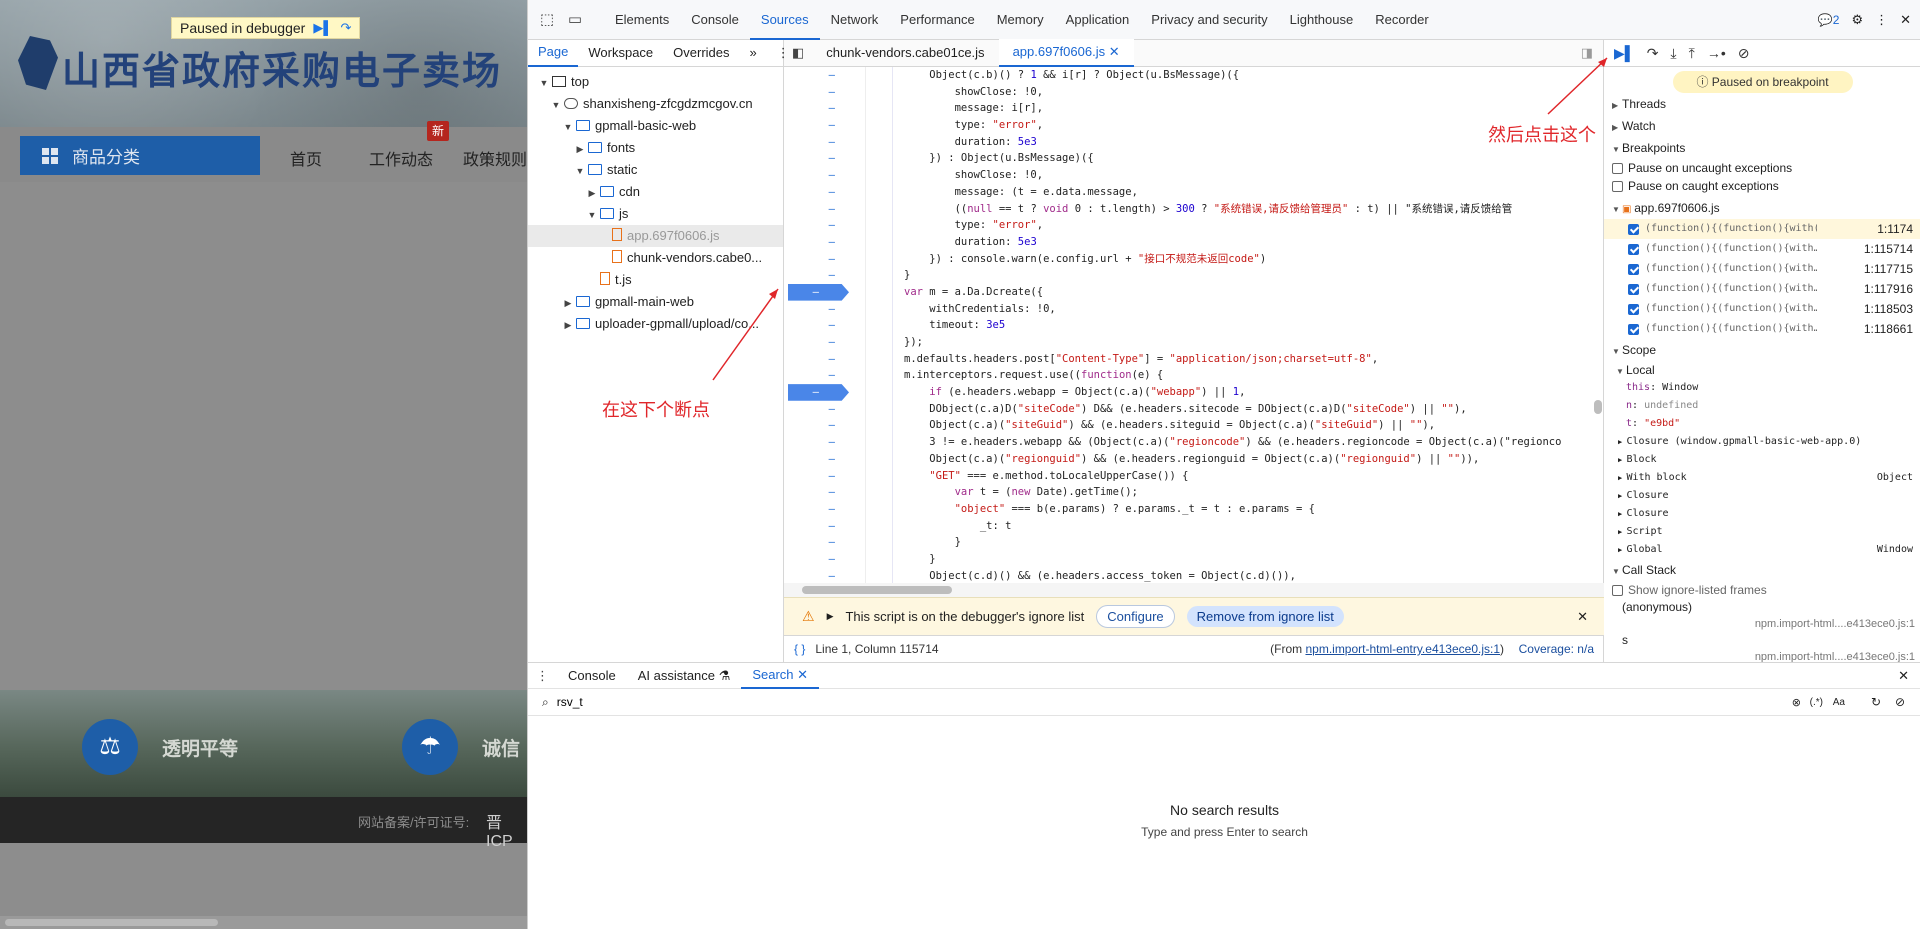 The height and width of the screenshot is (929, 1920). What do you see at coordinates (263, 922) in the screenshot?
I see `page-horizontal-scrollbar` at bounding box center [263, 922].